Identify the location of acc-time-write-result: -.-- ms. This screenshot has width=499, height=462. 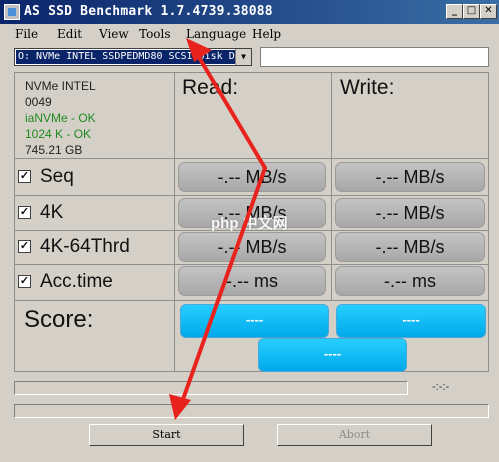
(410, 281).